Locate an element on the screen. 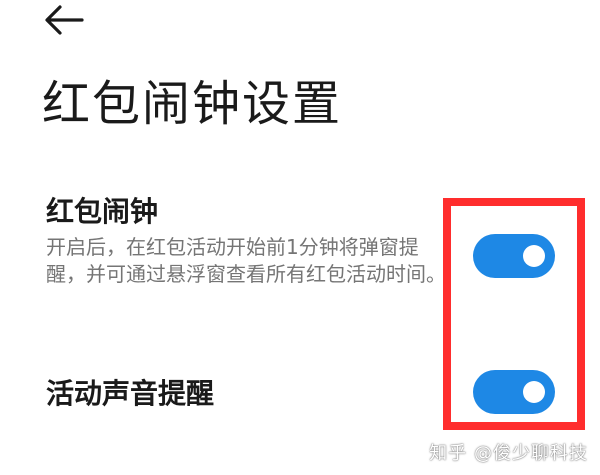 This screenshot has width=600, height=475. page-title: 红包闹钟设置 is located at coordinates (192, 104).